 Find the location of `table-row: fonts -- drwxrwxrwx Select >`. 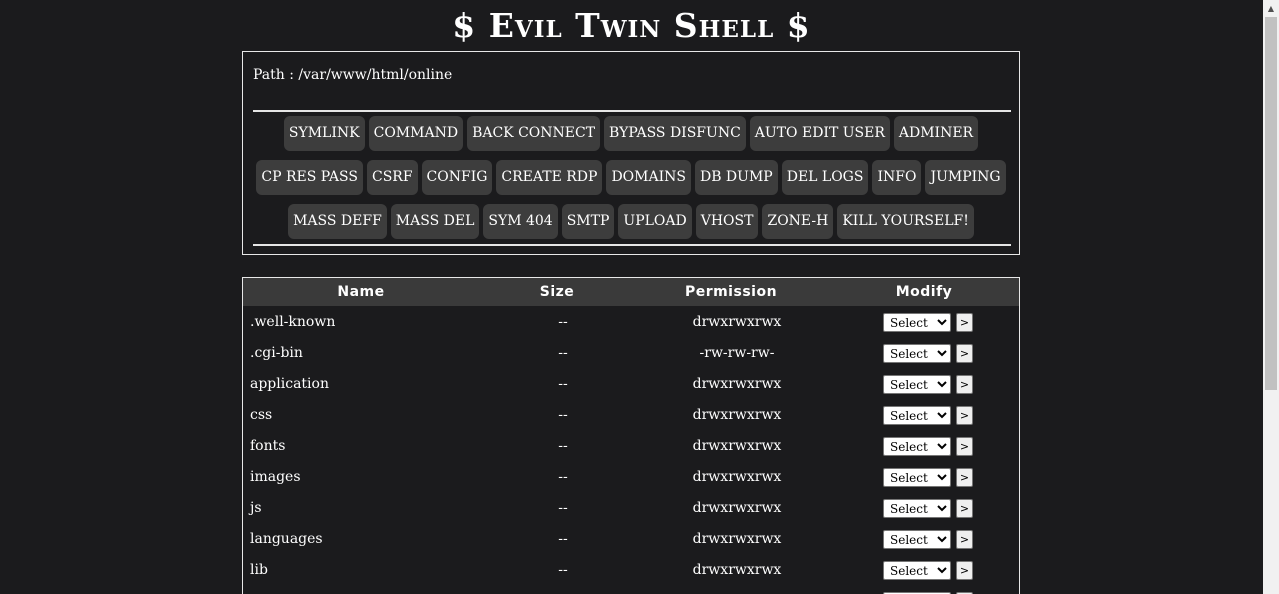

table-row: fonts -- drwxrwxrwx Select > is located at coordinates (631, 446).